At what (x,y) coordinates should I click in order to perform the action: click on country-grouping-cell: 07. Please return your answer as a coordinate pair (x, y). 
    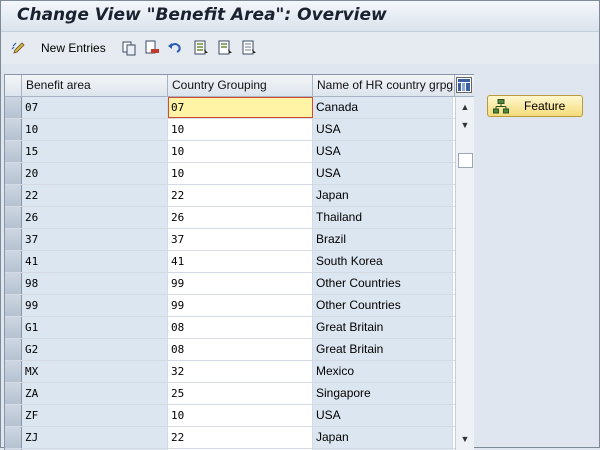
    Looking at the image, I should click on (240, 107).